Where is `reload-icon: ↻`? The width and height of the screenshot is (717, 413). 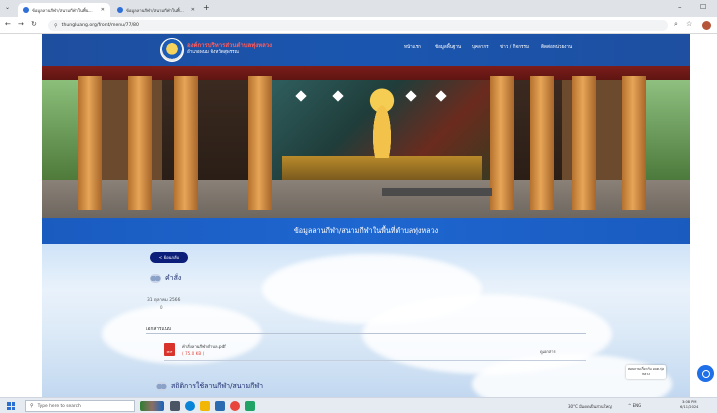
reload-icon: ↻ is located at coordinates (34, 24).